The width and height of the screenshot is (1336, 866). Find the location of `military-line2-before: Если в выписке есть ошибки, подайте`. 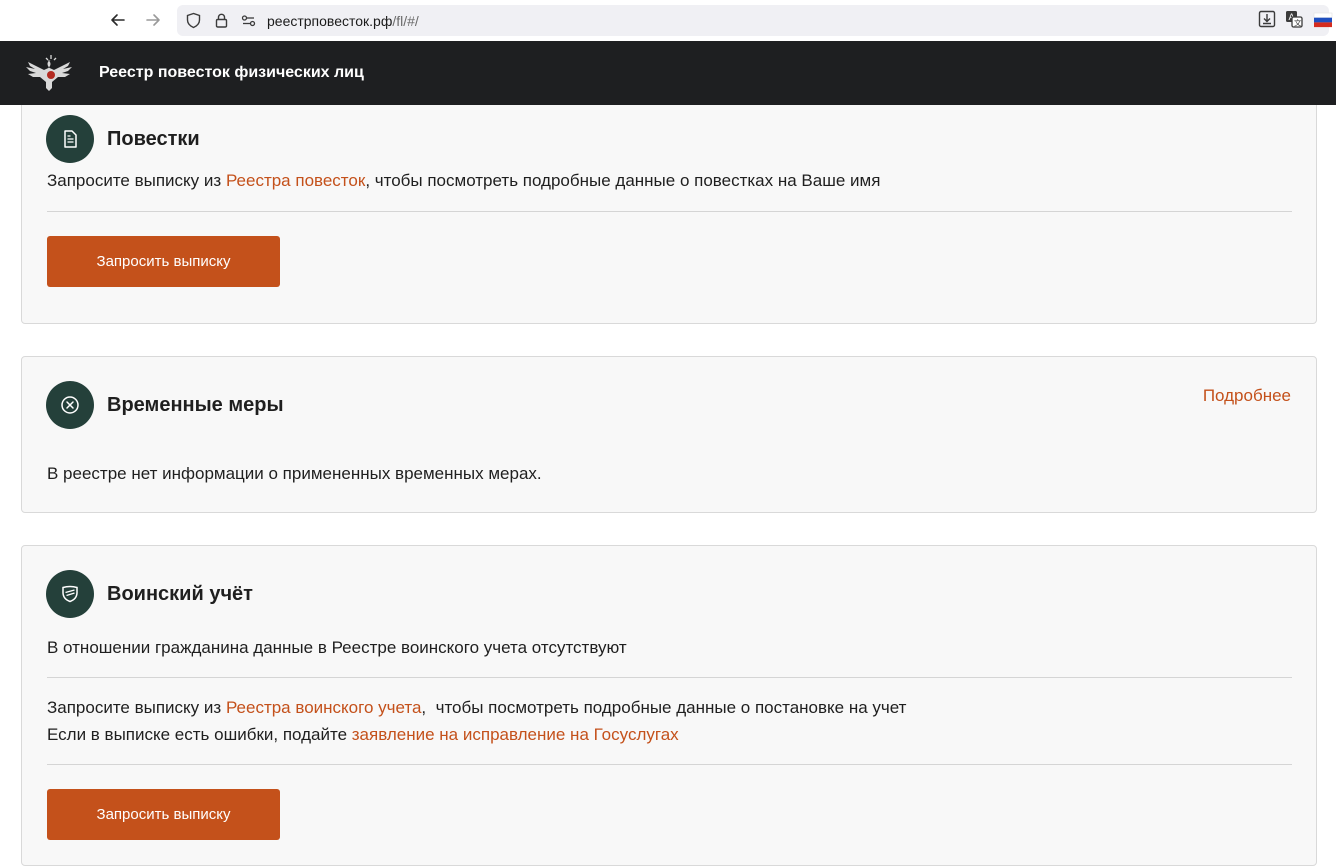

military-line2-before: Если в выписке есть ошибки, подайте is located at coordinates (199, 734).